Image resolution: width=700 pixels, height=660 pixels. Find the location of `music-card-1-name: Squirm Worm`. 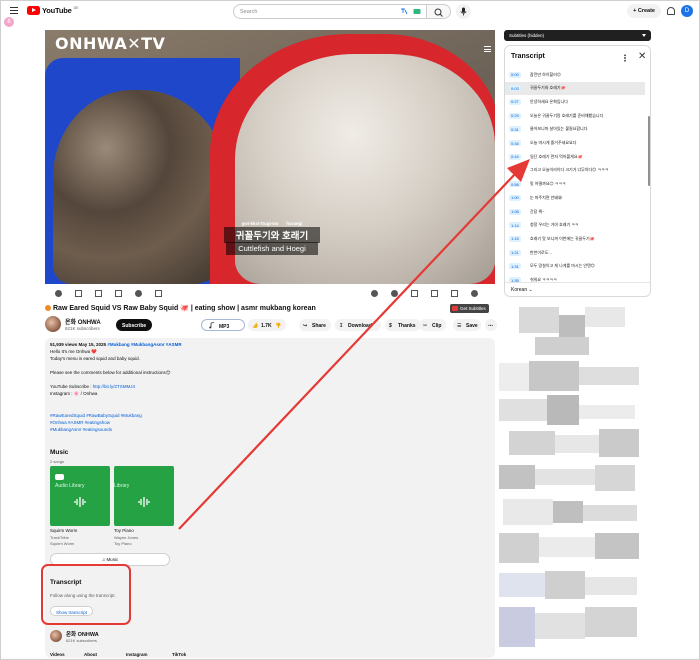

music-card-1-name: Squirm Worm is located at coordinates (63, 530).